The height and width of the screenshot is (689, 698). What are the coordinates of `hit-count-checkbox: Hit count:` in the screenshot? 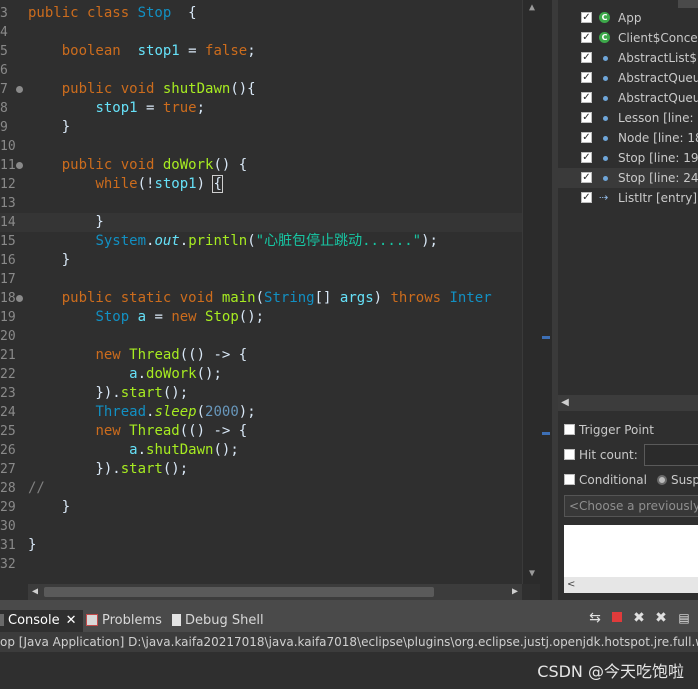 It's located at (601, 455).